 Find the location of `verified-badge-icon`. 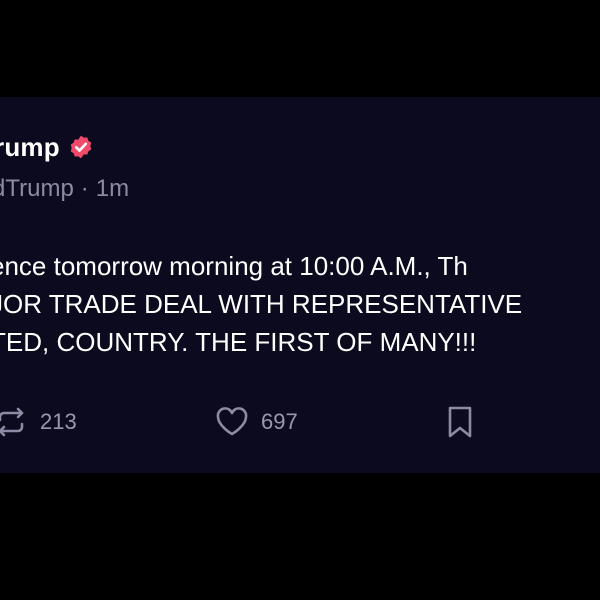

verified-badge-icon is located at coordinates (81, 147).